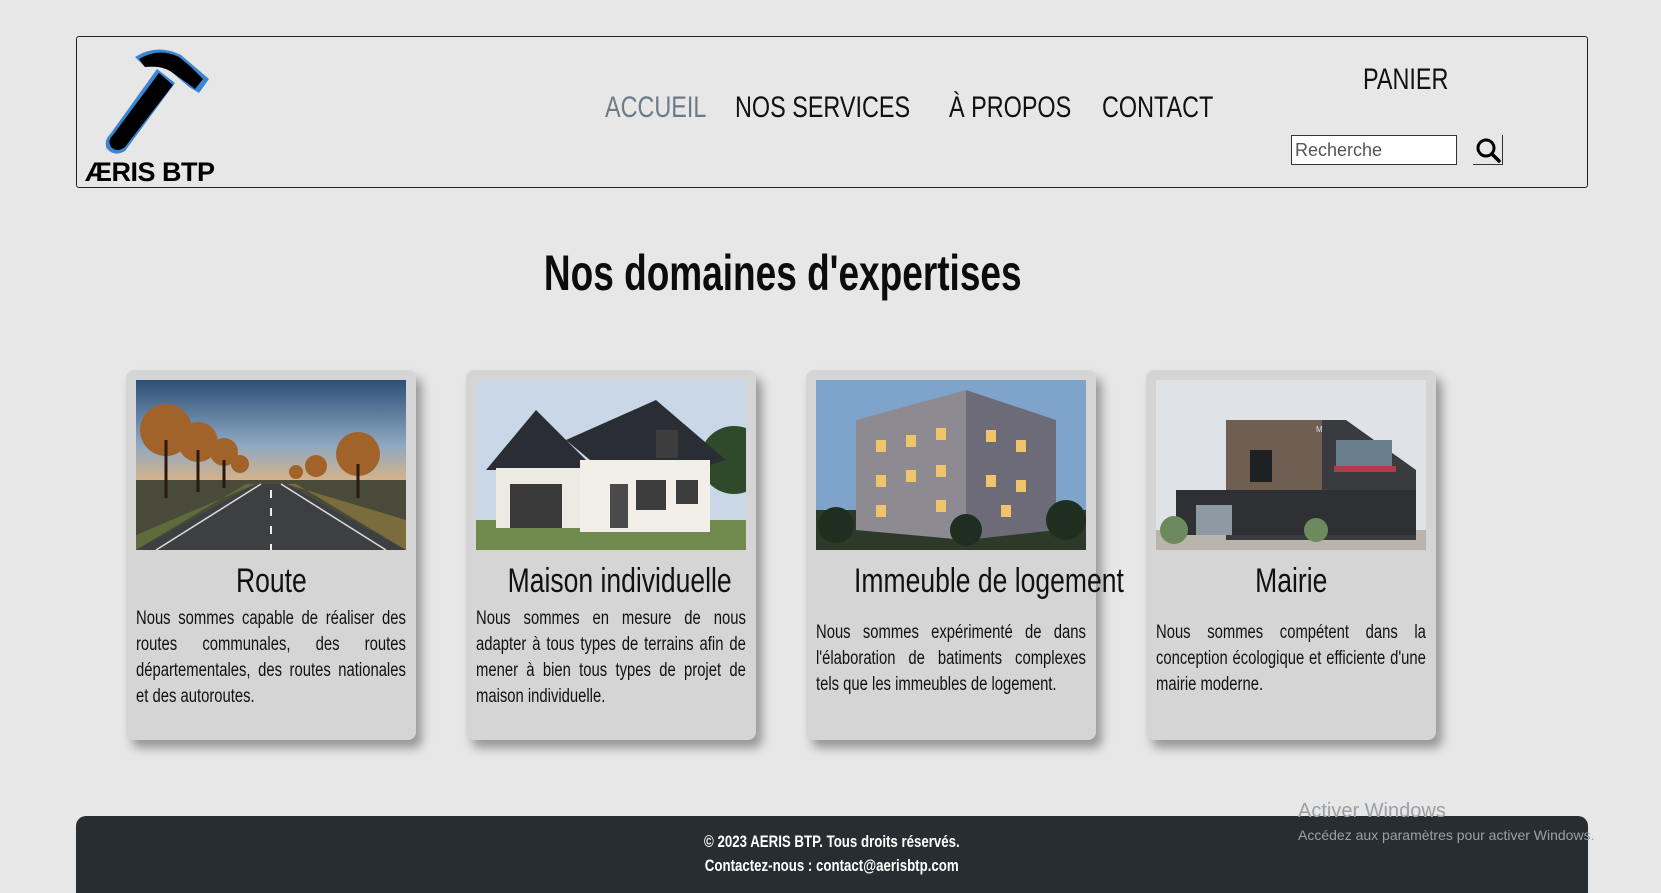 This screenshot has width=1661, height=893. I want to click on nav-item-nos-services: NOS SERVICES, so click(822, 108).